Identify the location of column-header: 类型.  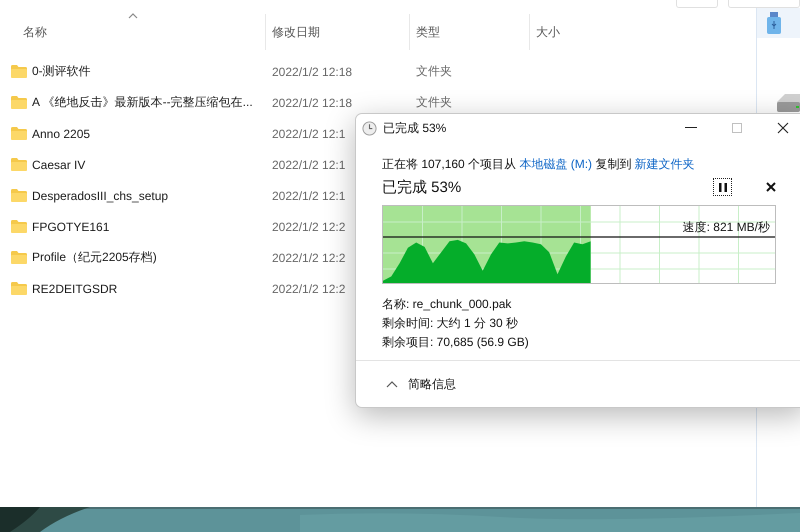
(469, 32).